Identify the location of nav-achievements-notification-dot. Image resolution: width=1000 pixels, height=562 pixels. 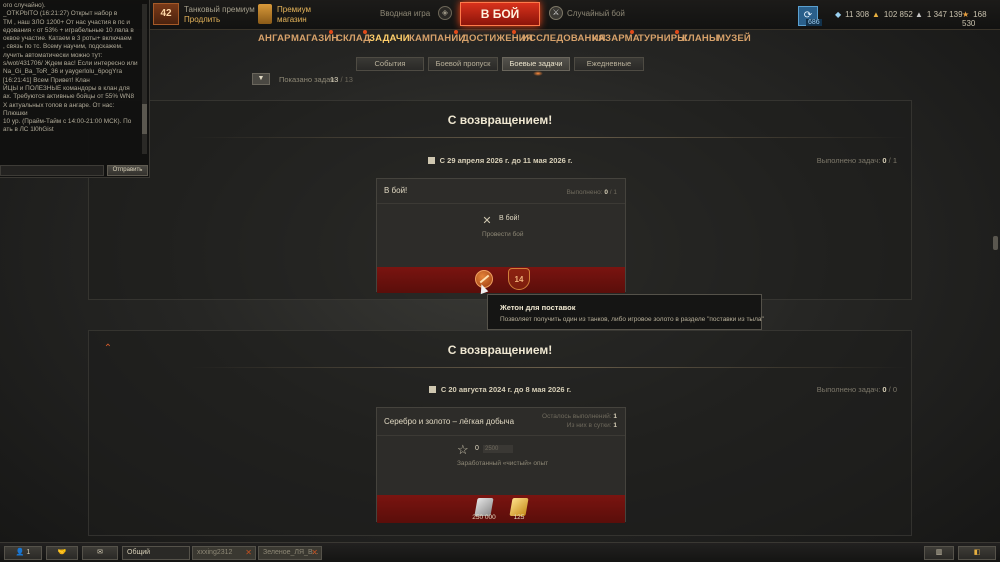
(514, 32).